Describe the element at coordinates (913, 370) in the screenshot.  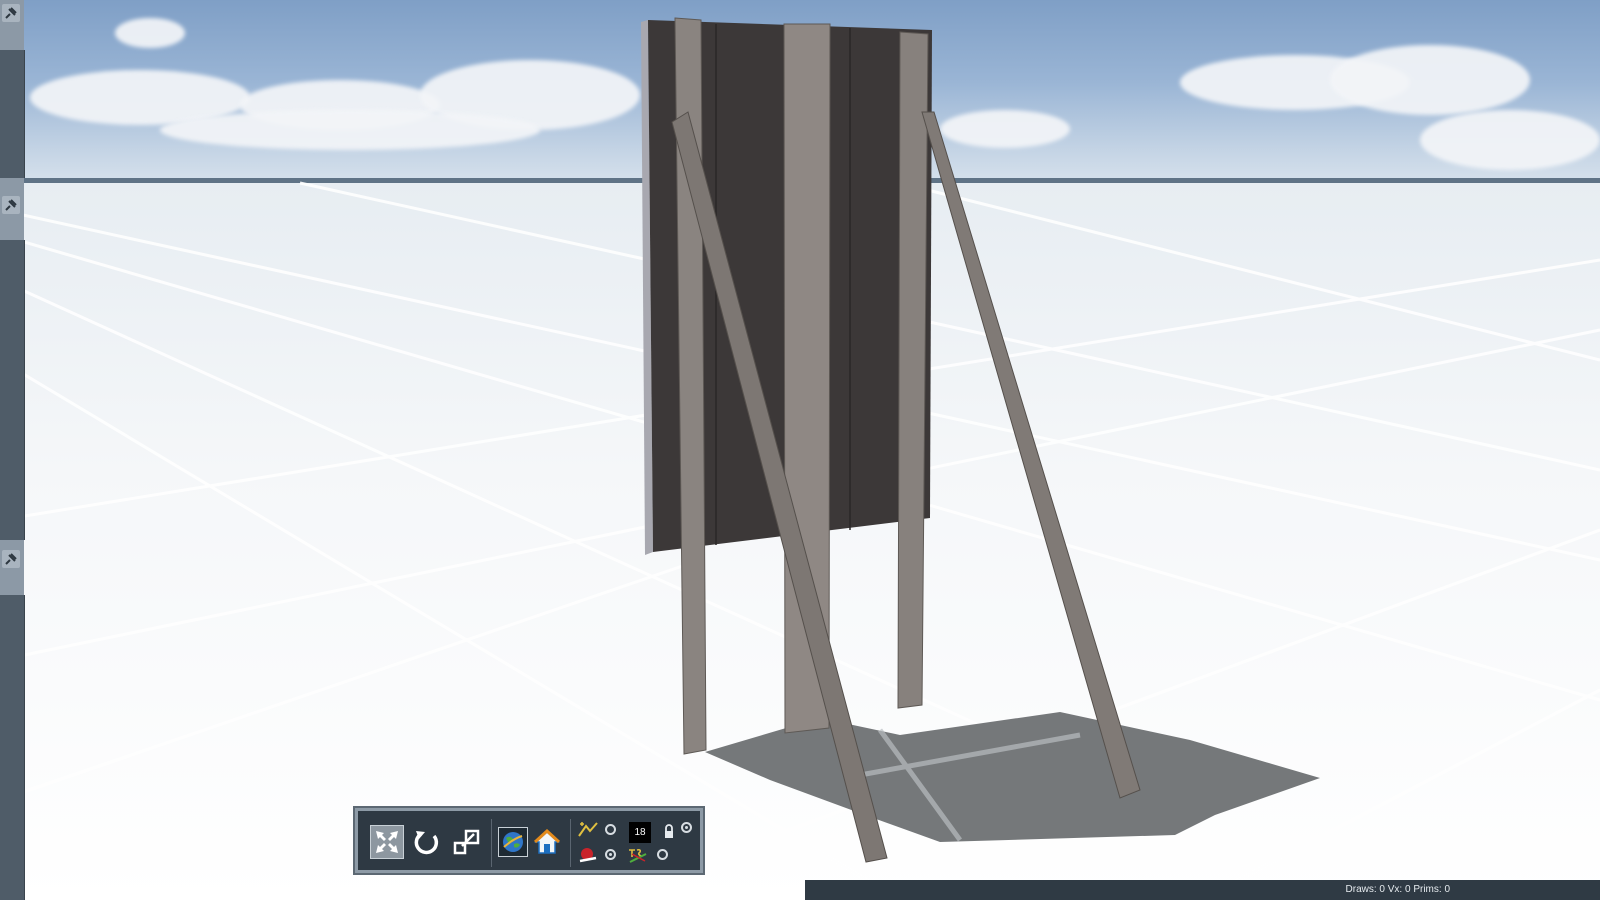
I see `post-right` at that location.